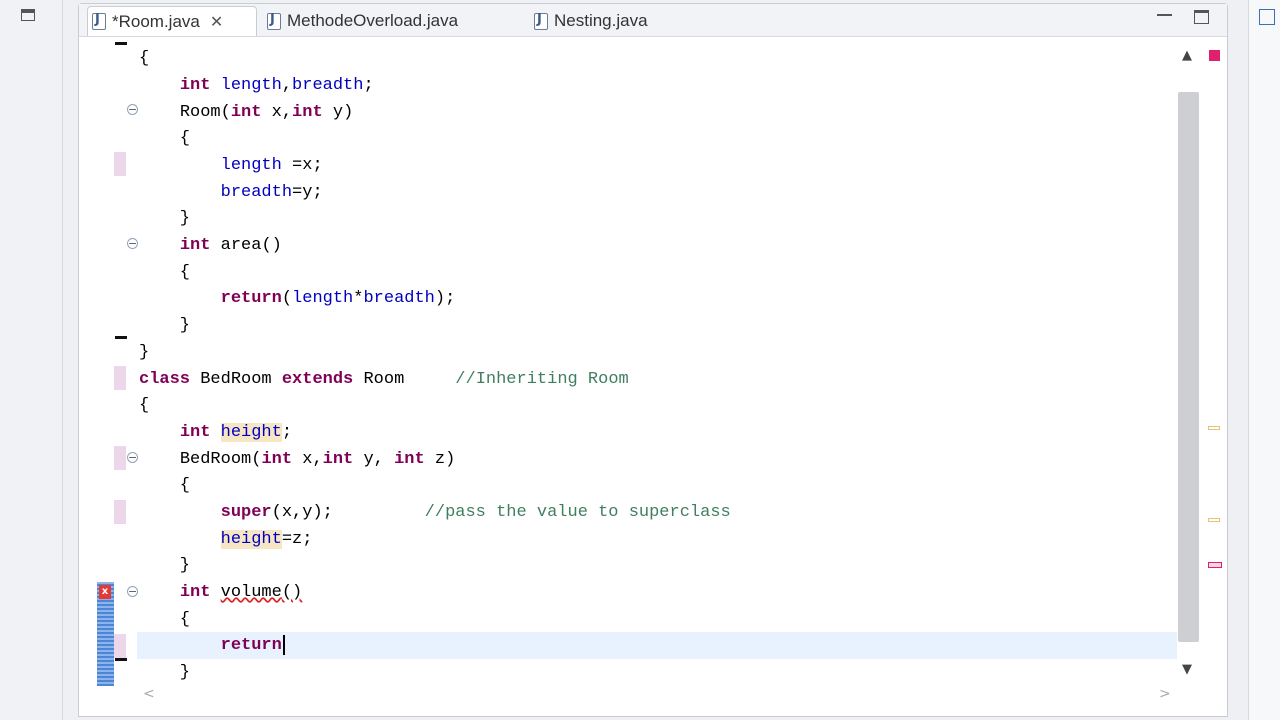 The image size is (1280, 720). Describe the element at coordinates (1188, 367) in the screenshot. I see `scroll-thumb` at that location.